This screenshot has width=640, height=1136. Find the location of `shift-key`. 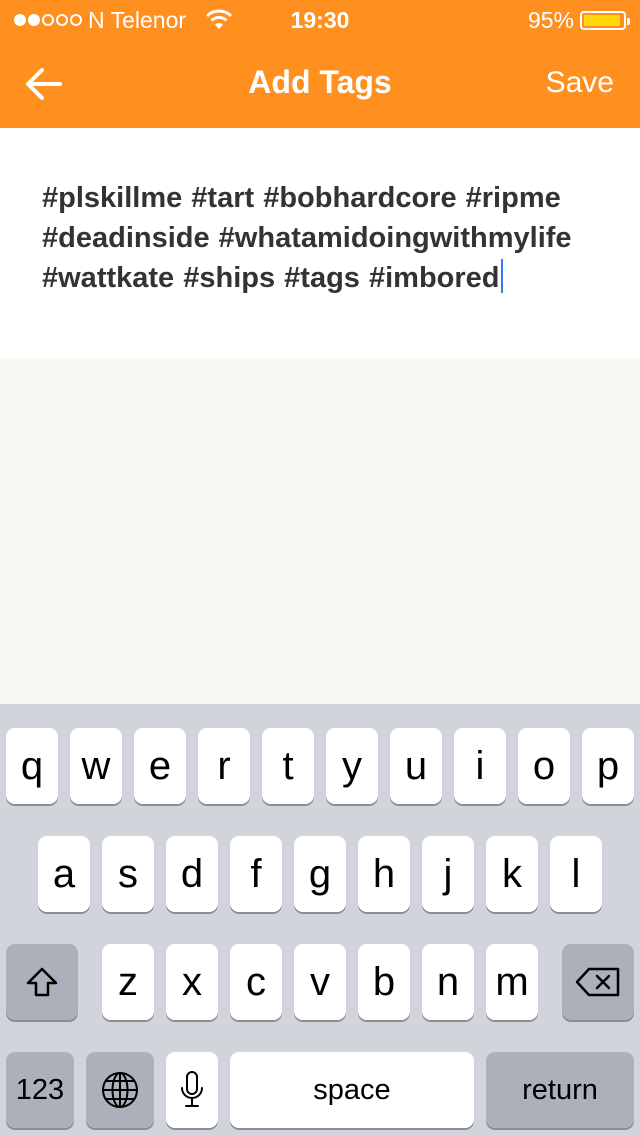

shift-key is located at coordinates (42, 982).